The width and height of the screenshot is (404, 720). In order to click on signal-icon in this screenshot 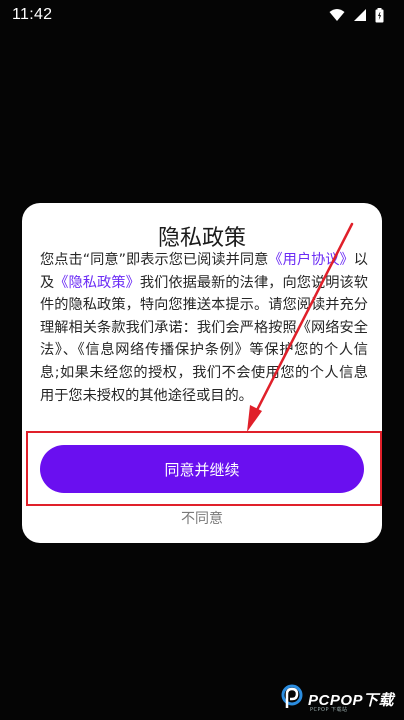, I will do `click(360, 15)`.